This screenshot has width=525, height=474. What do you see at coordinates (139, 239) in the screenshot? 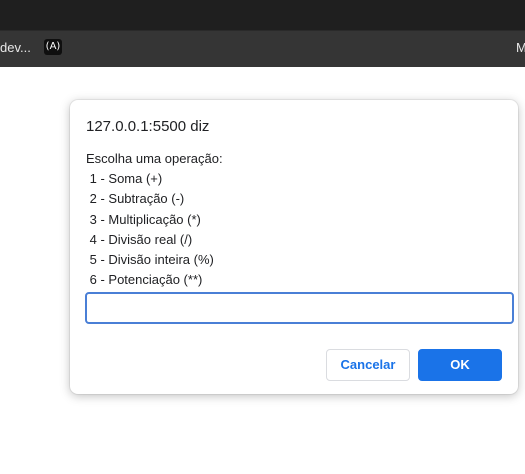
I see `message-line: 4 - Divisão real (/)` at bounding box center [139, 239].